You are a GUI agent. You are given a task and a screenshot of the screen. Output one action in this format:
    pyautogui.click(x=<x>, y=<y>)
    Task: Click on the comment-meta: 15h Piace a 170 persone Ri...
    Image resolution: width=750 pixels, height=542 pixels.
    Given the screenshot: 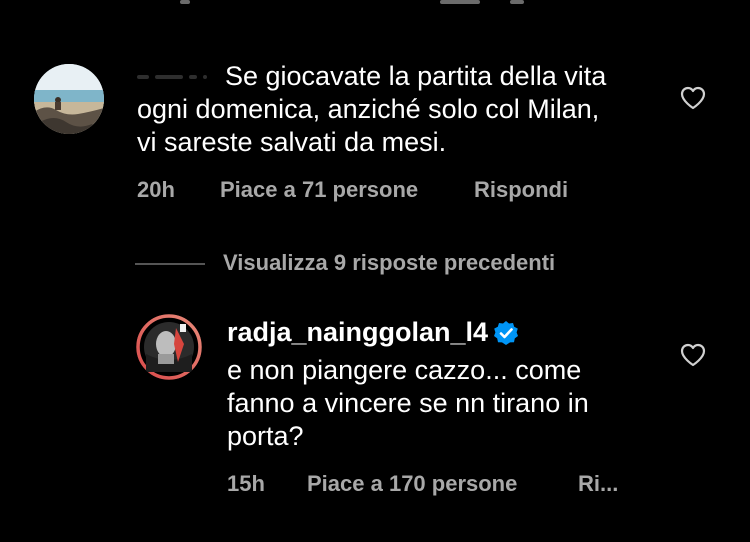 What is the action you would take?
    pyautogui.click(x=437, y=484)
    